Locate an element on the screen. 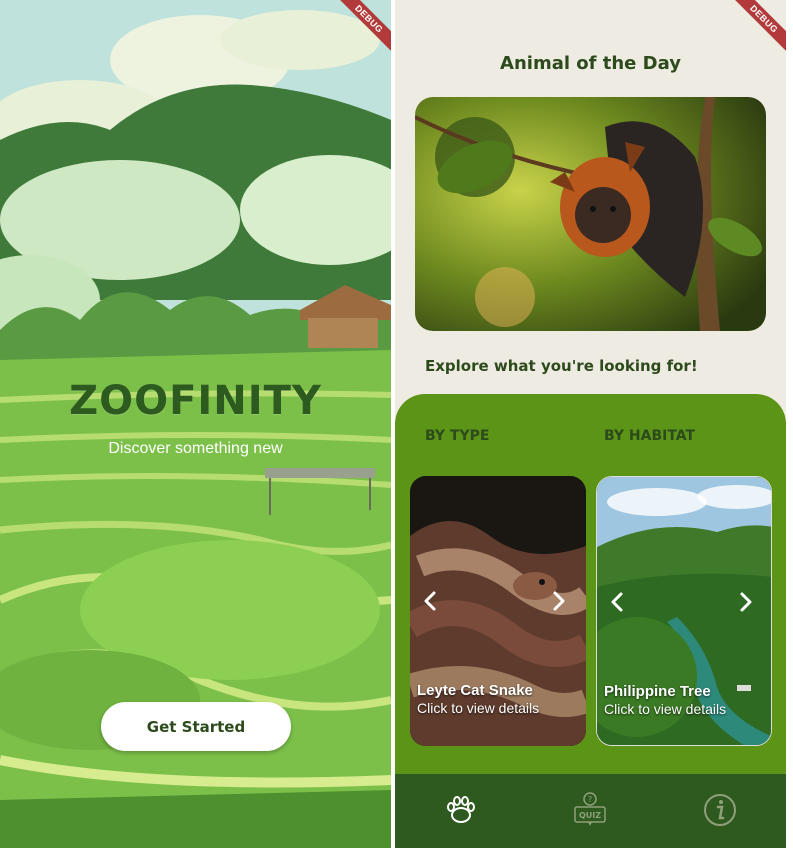  info-icon is located at coordinates (720, 810).